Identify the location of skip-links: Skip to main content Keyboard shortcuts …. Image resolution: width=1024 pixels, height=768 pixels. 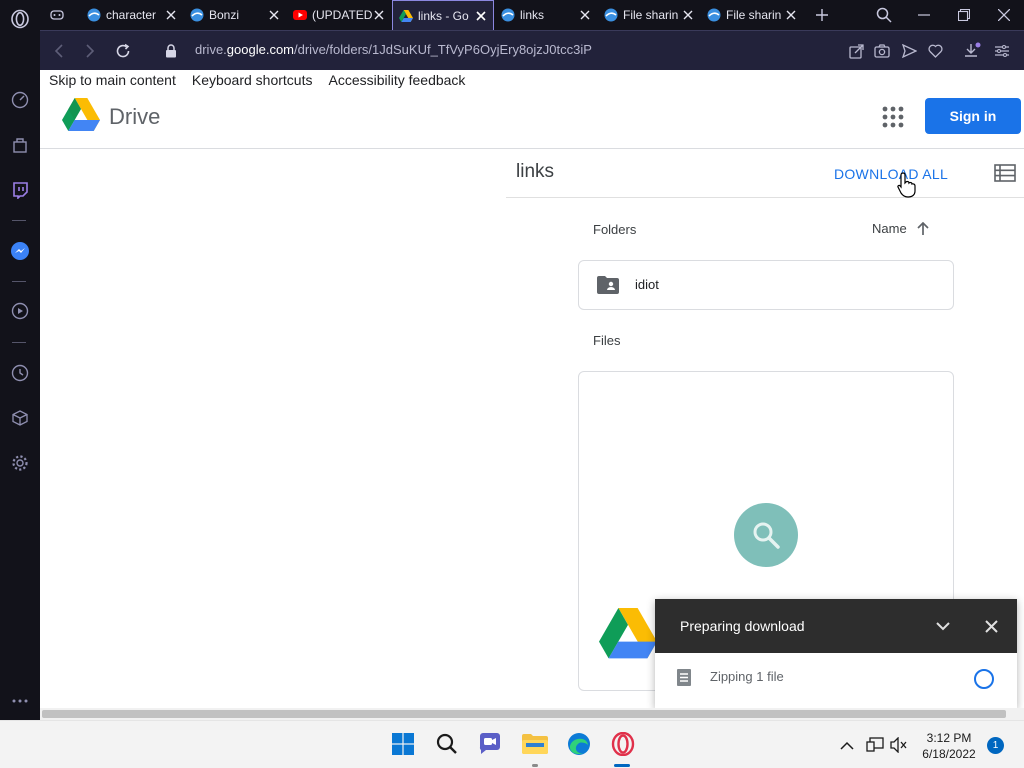
(257, 80).